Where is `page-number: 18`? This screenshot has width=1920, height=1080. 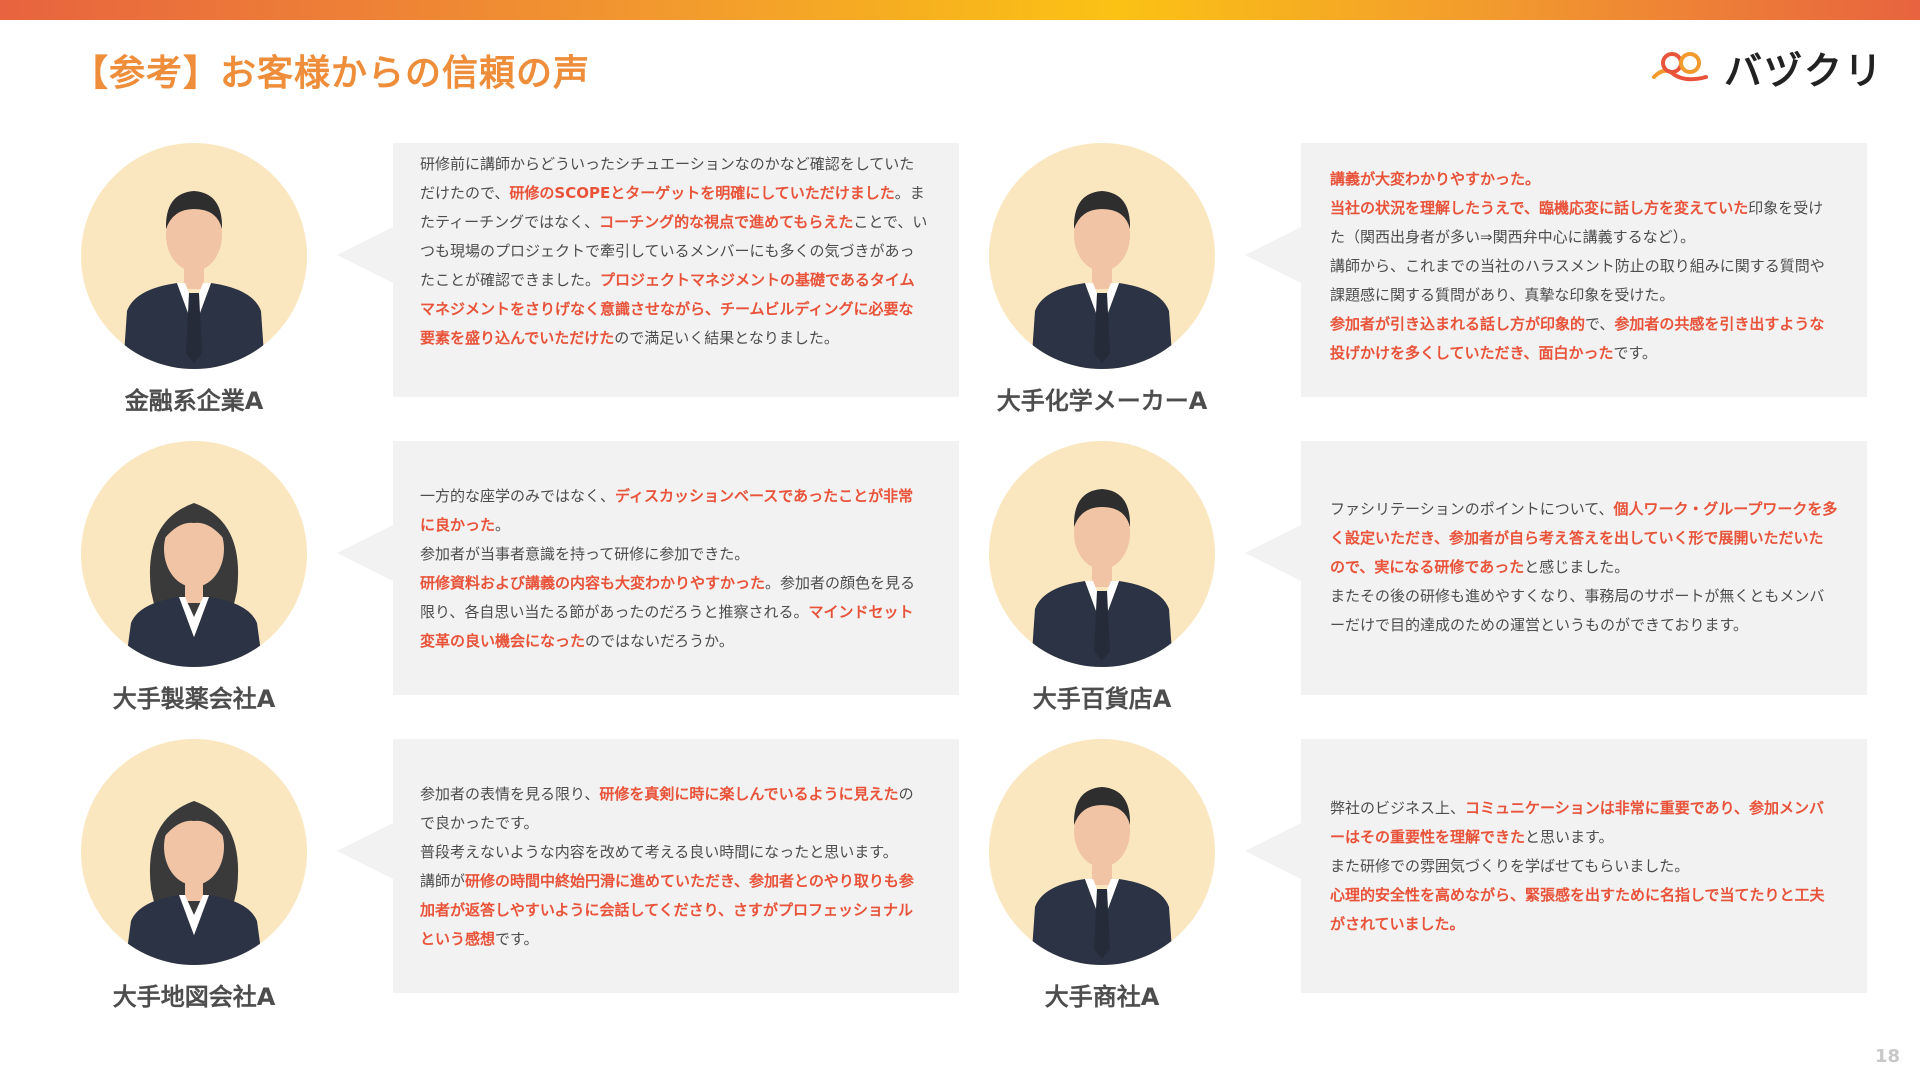 page-number: 18 is located at coordinates (1887, 1056).